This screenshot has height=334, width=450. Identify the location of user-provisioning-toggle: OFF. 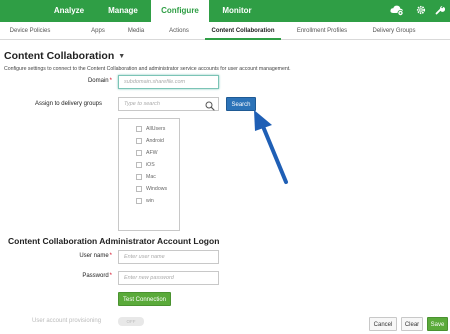
(131, 321).